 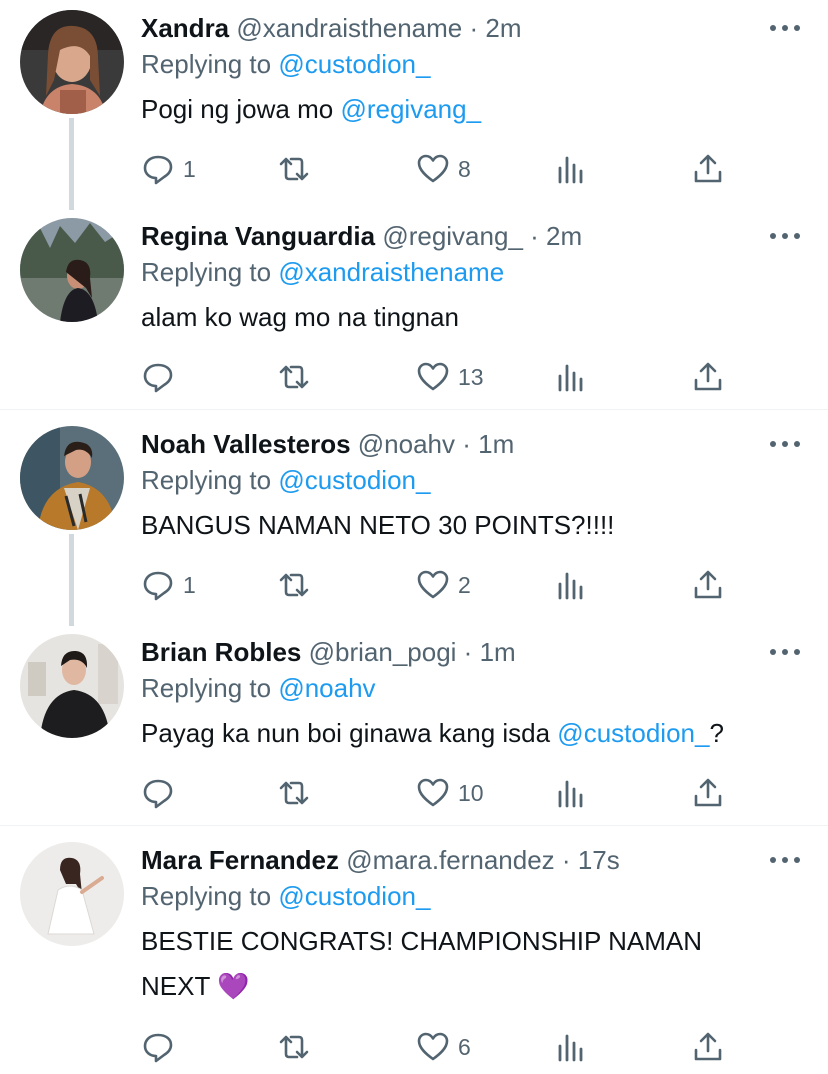 I want to click on like-count: 13, so click(x=471, y=376).